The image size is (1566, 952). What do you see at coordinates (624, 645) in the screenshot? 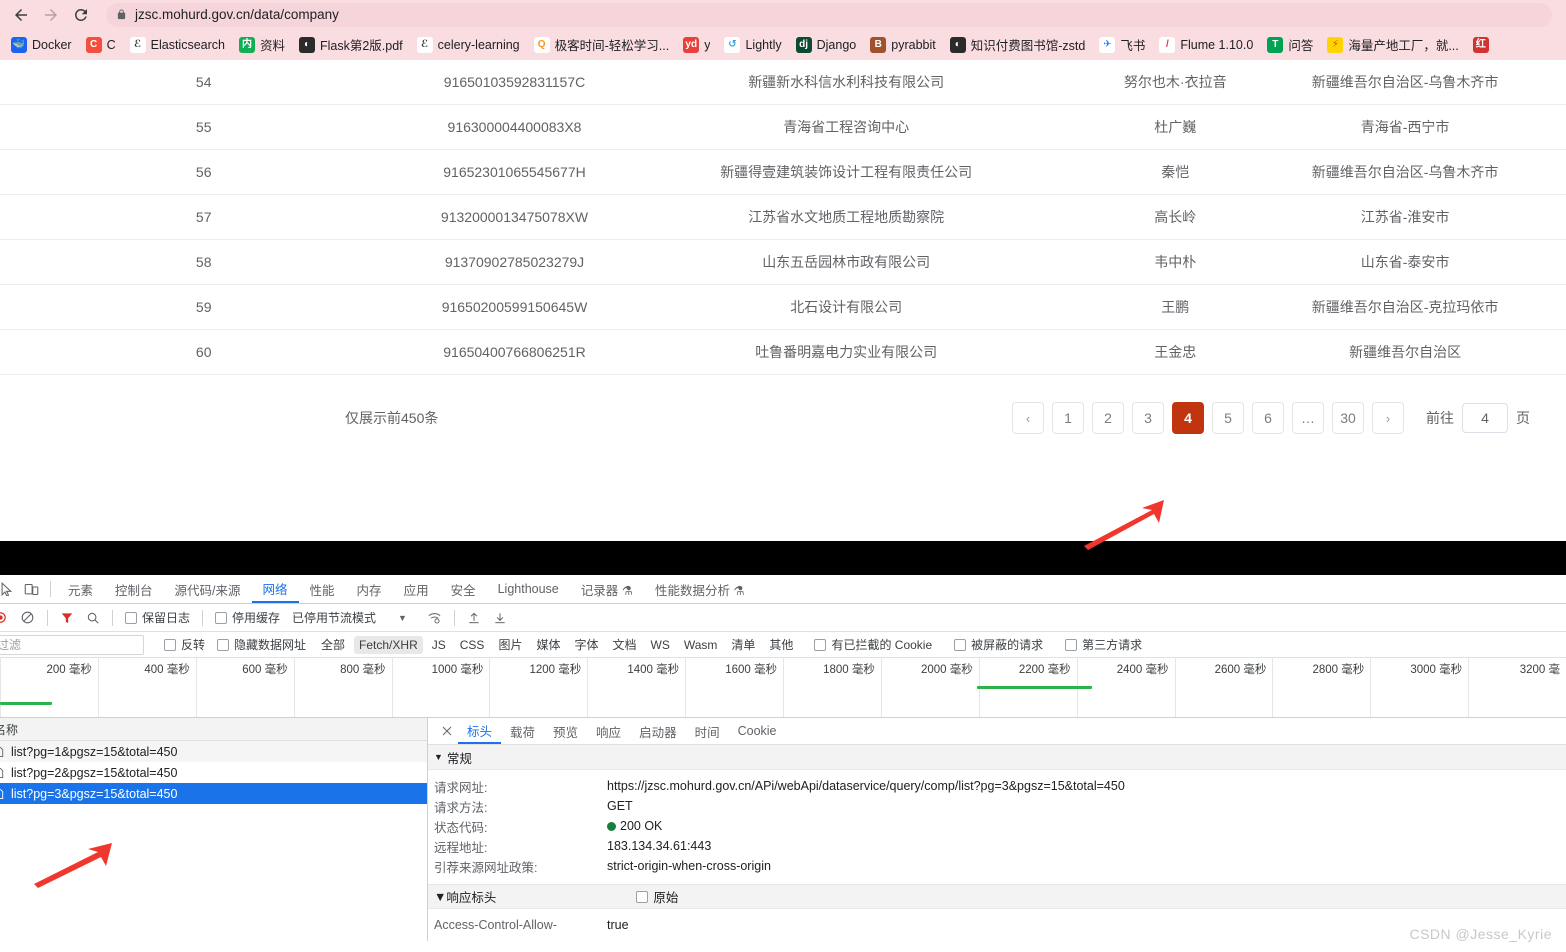
I see `filter-type--: 文档` at bounding box center [624, 645].